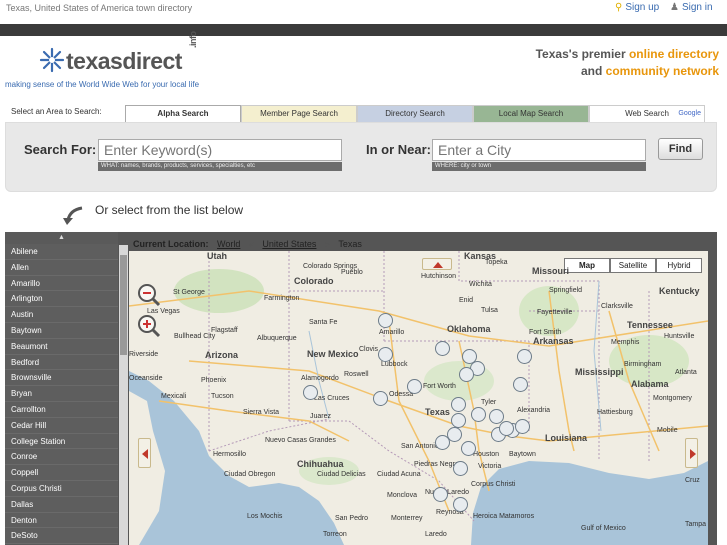 Image resolution: width=727 pixels, height=545 pixels. I want to click on key-icon: ⚲, so click(619, 7).